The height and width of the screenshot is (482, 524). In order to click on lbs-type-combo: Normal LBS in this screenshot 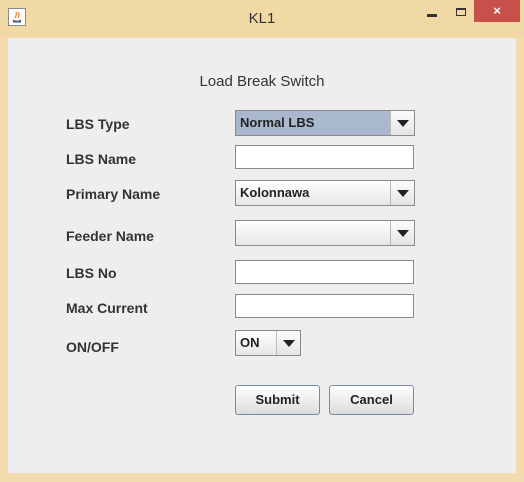, I will do `click(325, 123)`.